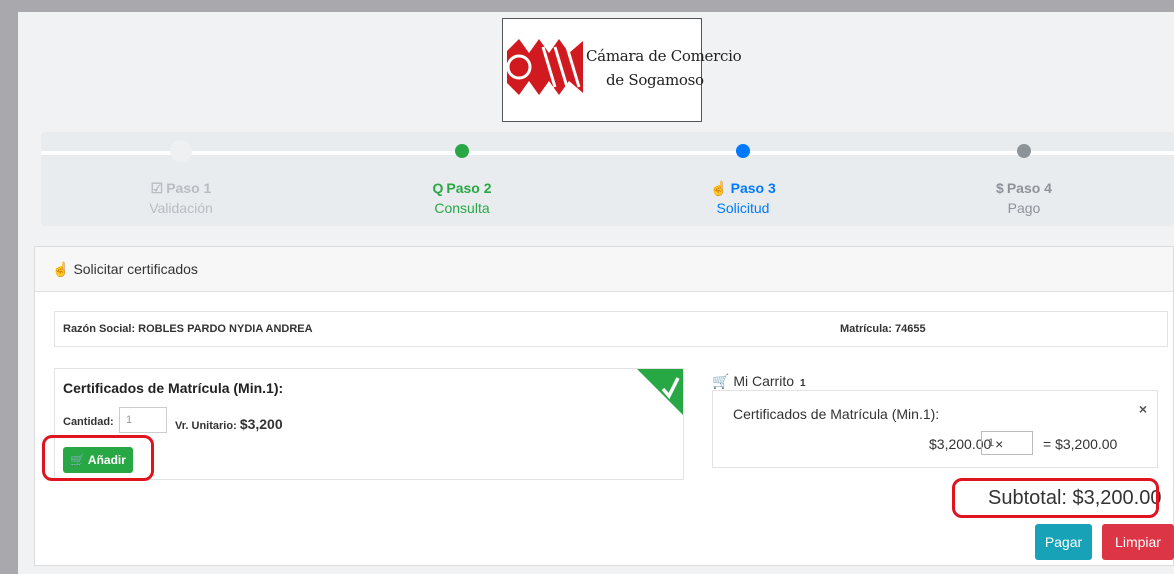 The height and width of the screenshot is (574, 1174). What do you see at coordinates (189, 188) in the screenshot?
I see `step-1-title: Paso 1` at bounding box center [189, 188].